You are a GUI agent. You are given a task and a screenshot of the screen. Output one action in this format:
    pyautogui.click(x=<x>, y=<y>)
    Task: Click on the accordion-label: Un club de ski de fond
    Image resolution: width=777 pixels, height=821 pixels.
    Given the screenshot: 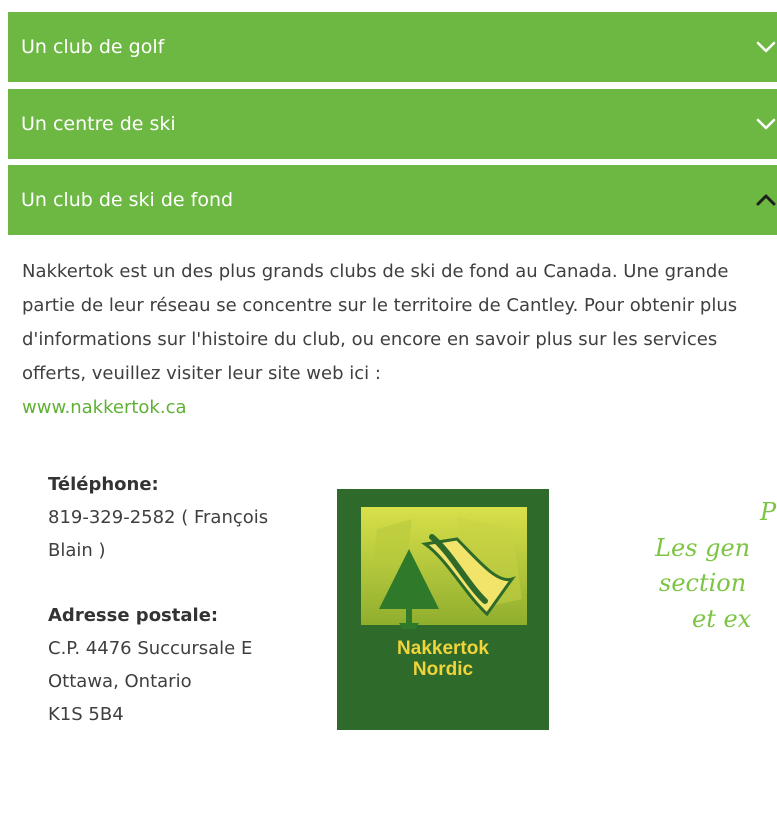 What is the action you would take?
    pyautogui.click(x=127, y=200)
    